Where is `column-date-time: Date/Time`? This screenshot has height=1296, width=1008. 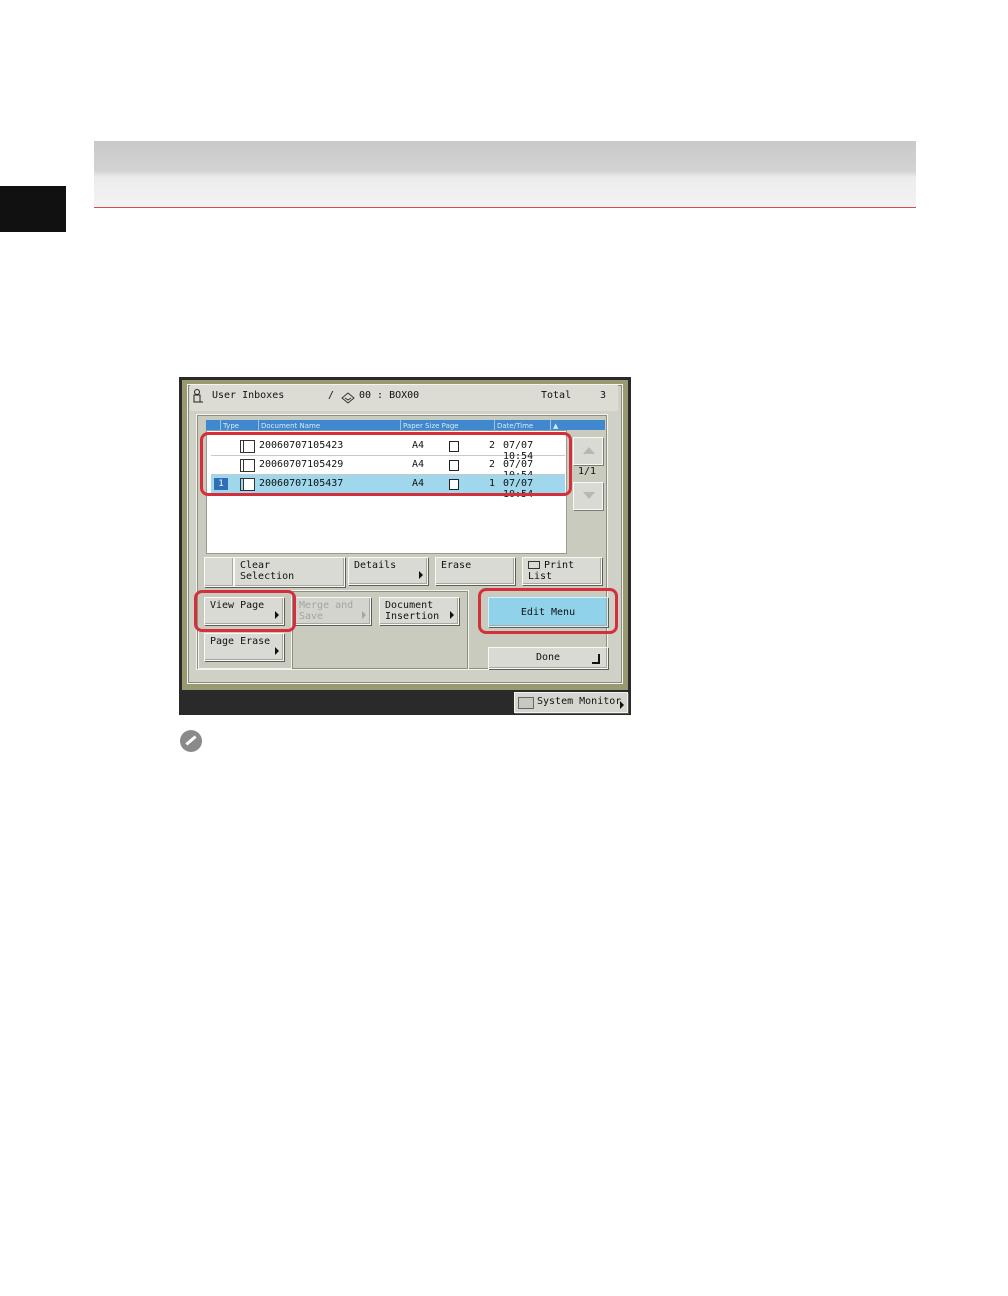
column-date-time: Date/Time is located at coordinates (522, 425).